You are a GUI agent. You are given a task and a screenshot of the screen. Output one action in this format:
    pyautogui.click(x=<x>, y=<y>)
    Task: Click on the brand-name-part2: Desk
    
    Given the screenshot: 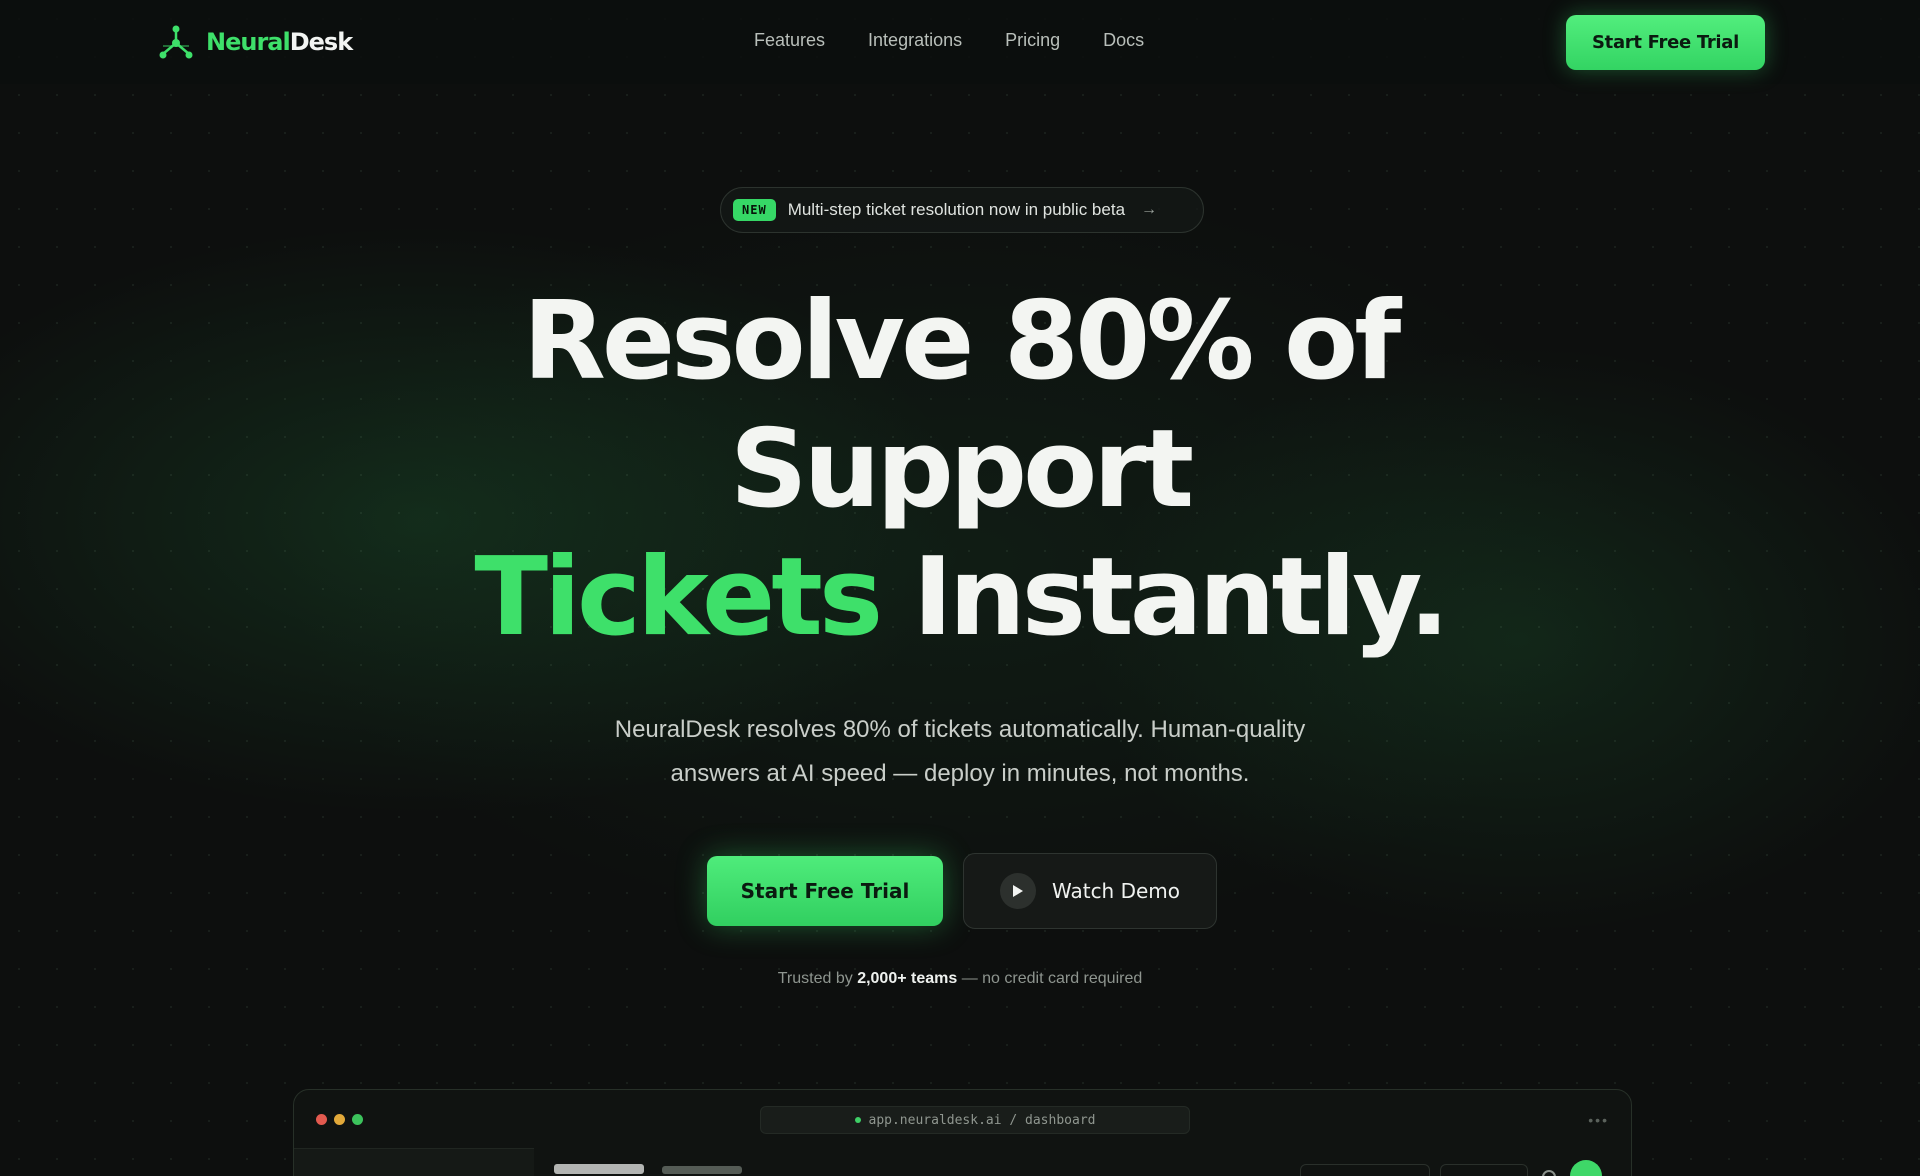 What is the action you would take?
    pyautogui.click(x=321, y=42)
    